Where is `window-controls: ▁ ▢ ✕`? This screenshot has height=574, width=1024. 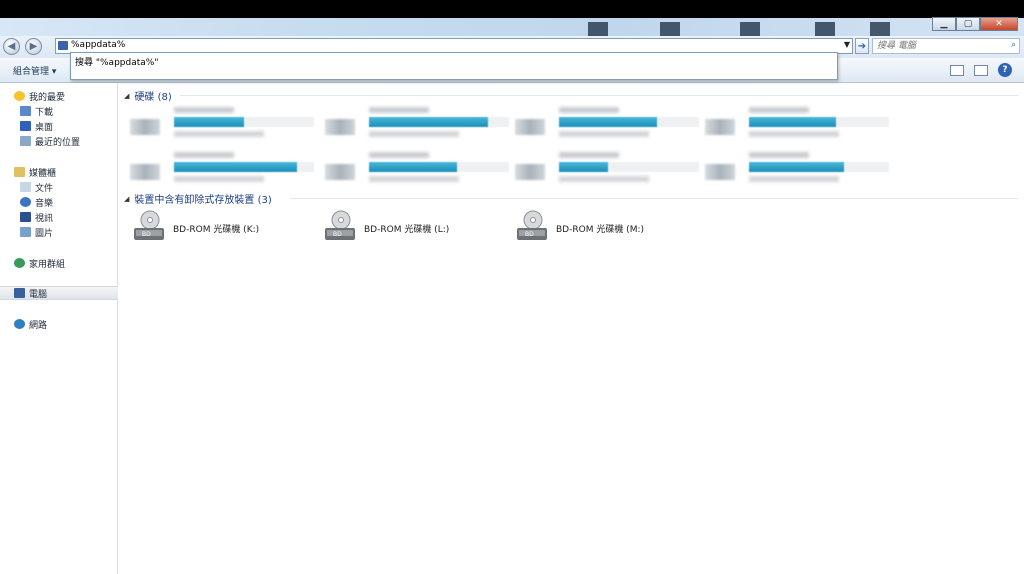 window-controls: ▁ ▢ ✕ is located at coordinates (975, 24).